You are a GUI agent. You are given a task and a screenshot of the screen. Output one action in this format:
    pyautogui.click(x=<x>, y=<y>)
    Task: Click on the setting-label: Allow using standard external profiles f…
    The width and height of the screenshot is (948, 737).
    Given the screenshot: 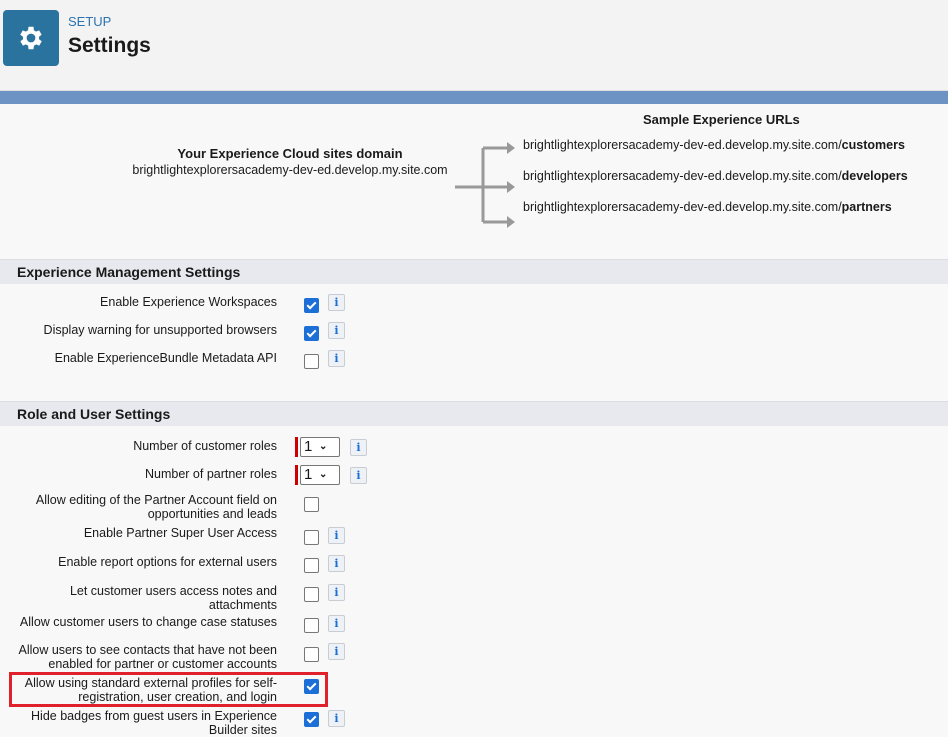 What is the action you would take?
    pyautogui.click(x=150, y=690)
    